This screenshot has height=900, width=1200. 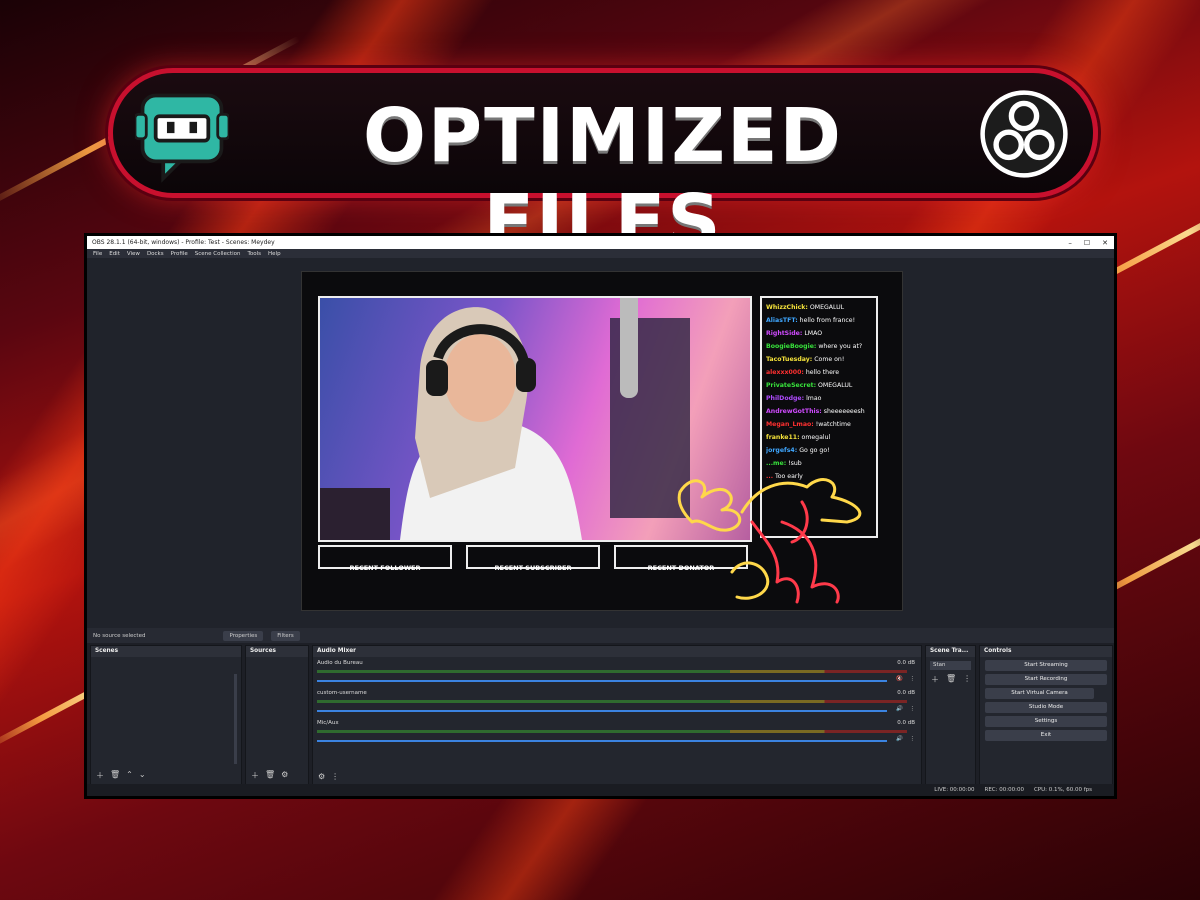 What do you see at coordinates (617, 651) in the screenshot?
I see `audio-mixer-header: Audio Mixer` at bounding box center [617, 651].